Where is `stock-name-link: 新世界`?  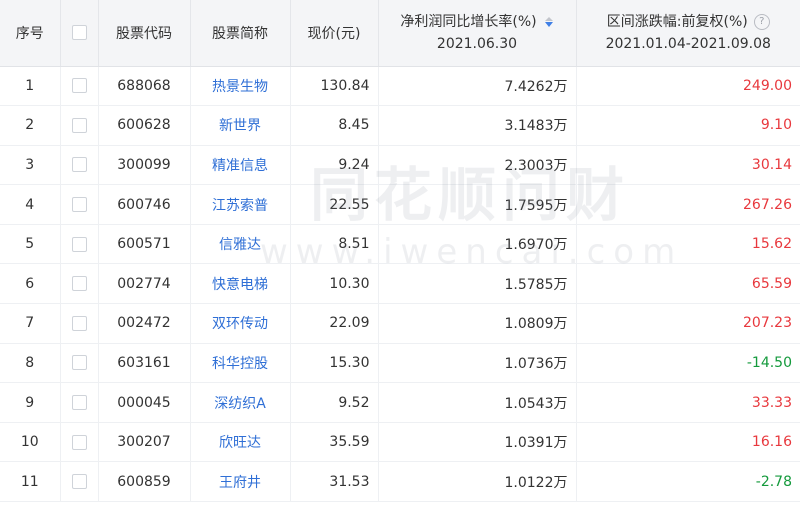 stock-name-link: 新世界 is located at coordinates (240, 126).